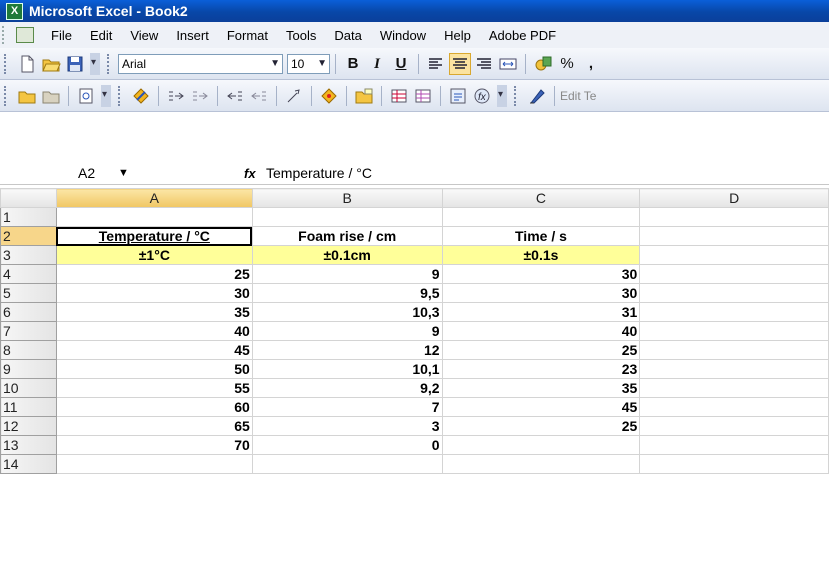  I want to click on row-header: 9, so click(28, 369).